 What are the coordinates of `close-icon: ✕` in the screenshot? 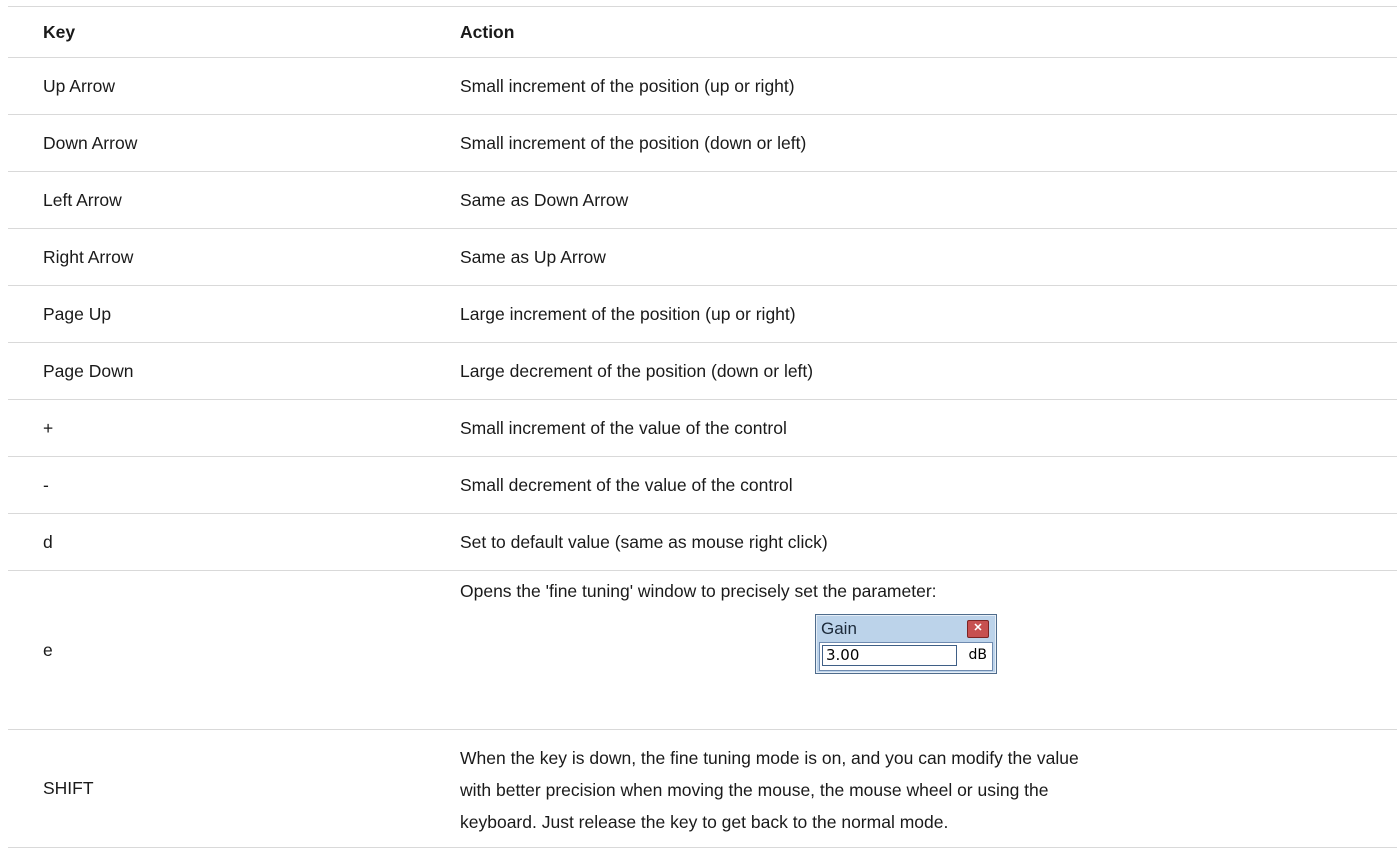 It's located at (978, 629).